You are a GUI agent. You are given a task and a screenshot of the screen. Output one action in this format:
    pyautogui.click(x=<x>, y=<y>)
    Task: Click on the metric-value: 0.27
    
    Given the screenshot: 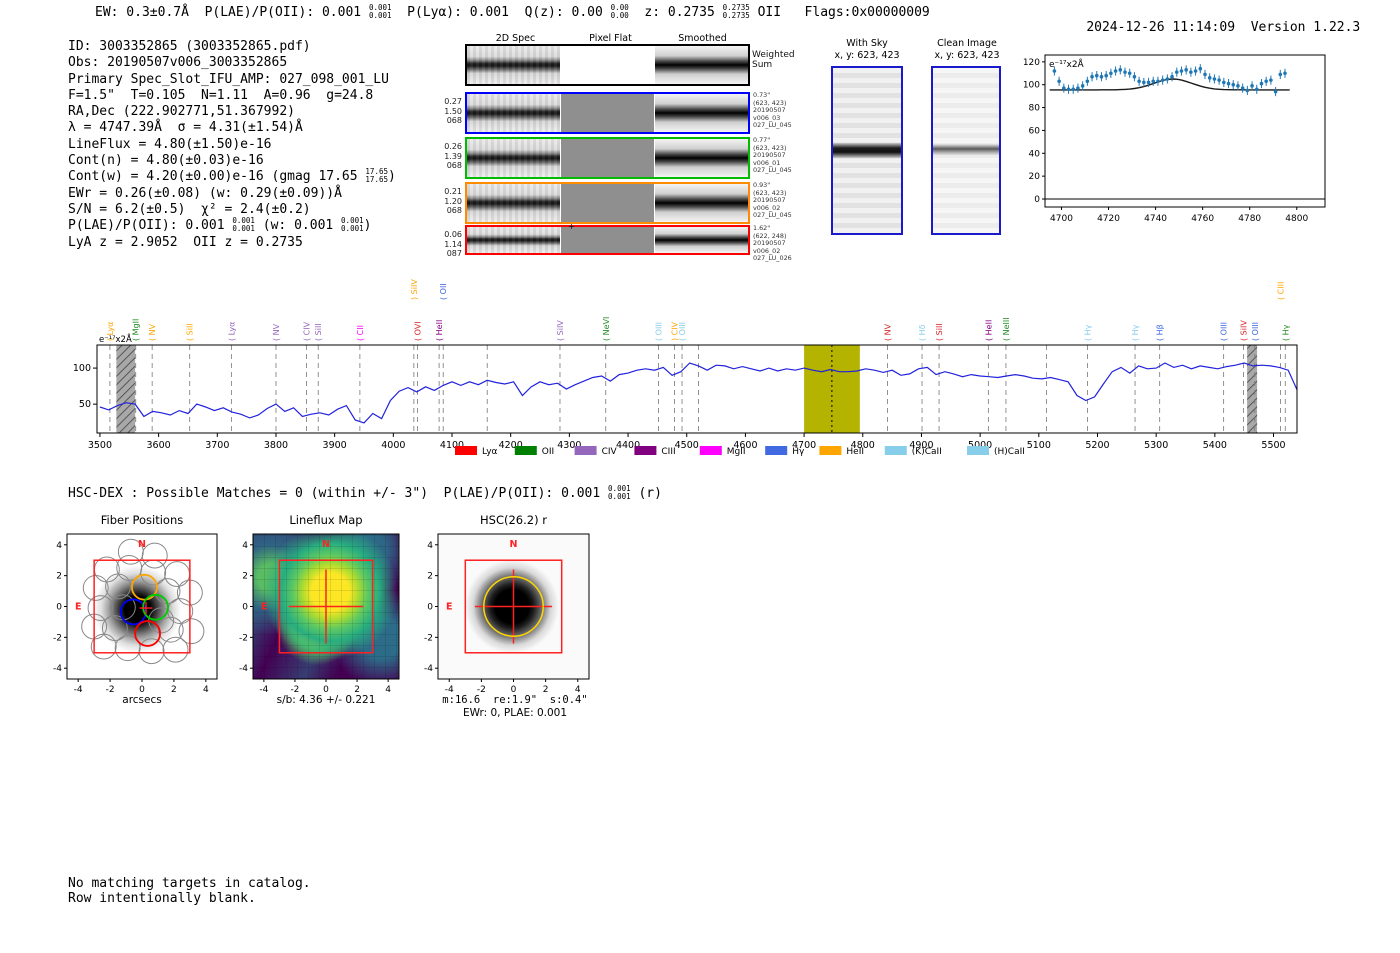 What is the action you would take?
    pyautogui.click(x=453, y=101)
    